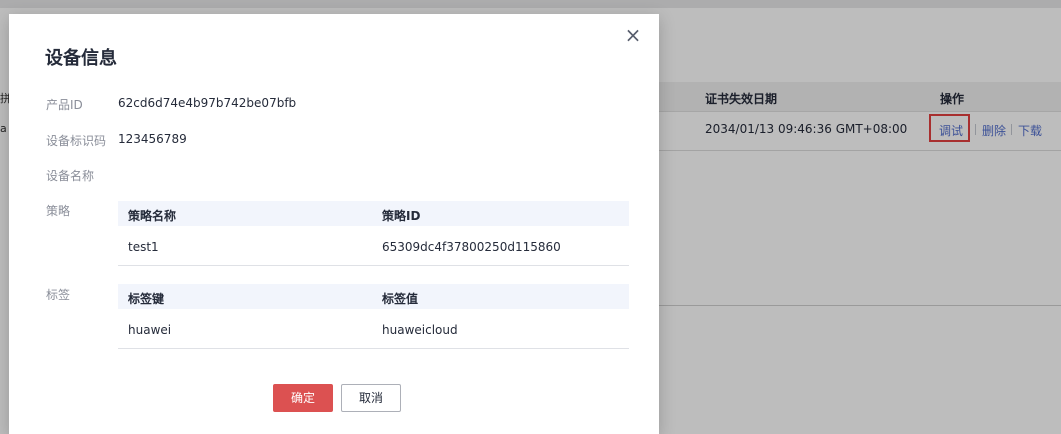  What do you see at coordinates (373, 296) in the screenshot?
I see `tag-table-header: 标签键 标签值` at bounding box center [373, 296].